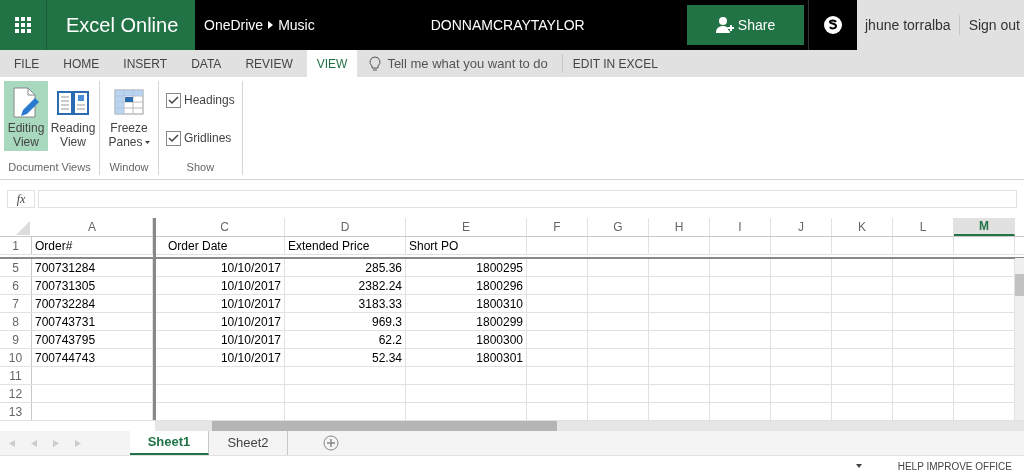 The image size is (1024, 476). I want to click on table-cell-text: 62.2, so click(390, 340).